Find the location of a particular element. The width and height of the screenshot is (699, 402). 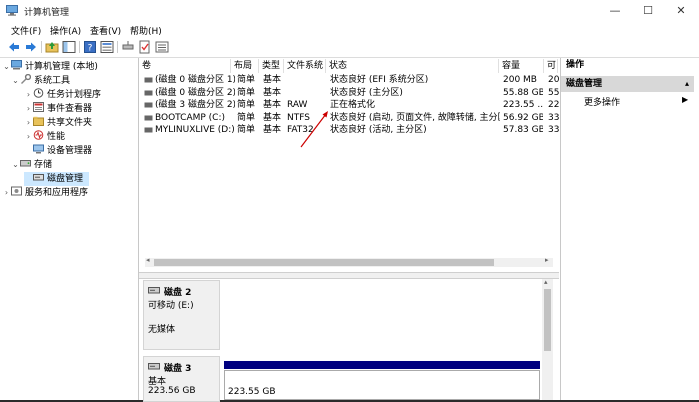

forward-arrow-icon is located at coordinates (31, 47).